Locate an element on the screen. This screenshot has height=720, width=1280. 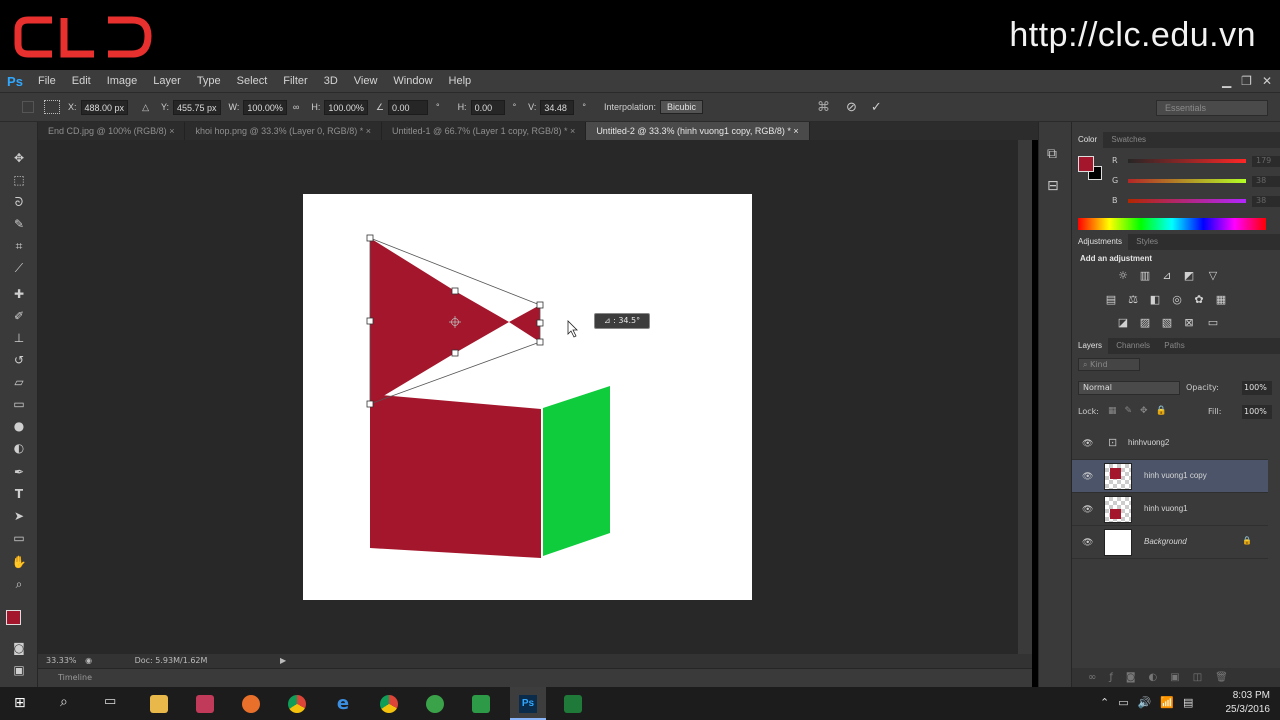
invert-icon: ◪ is located at coordinates (1123, 323).